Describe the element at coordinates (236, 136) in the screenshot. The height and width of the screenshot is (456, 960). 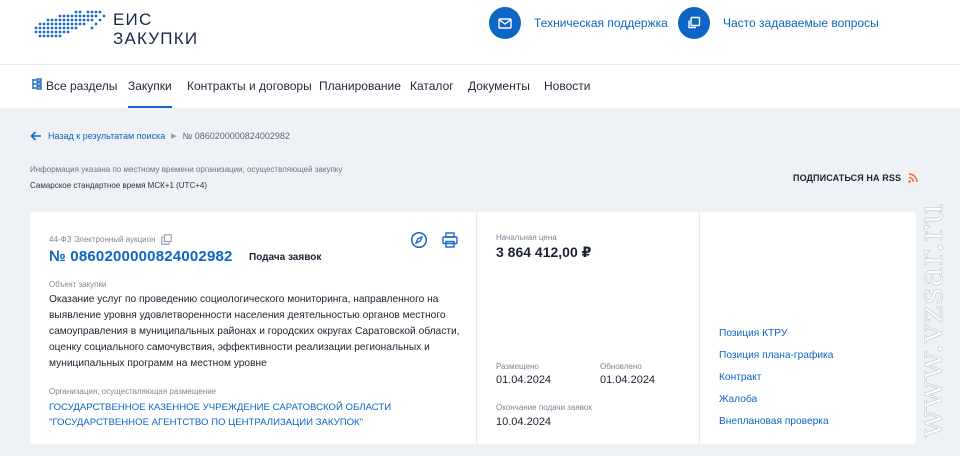
I see `breadcrumb-current: № 0860200000824002982` at that location.